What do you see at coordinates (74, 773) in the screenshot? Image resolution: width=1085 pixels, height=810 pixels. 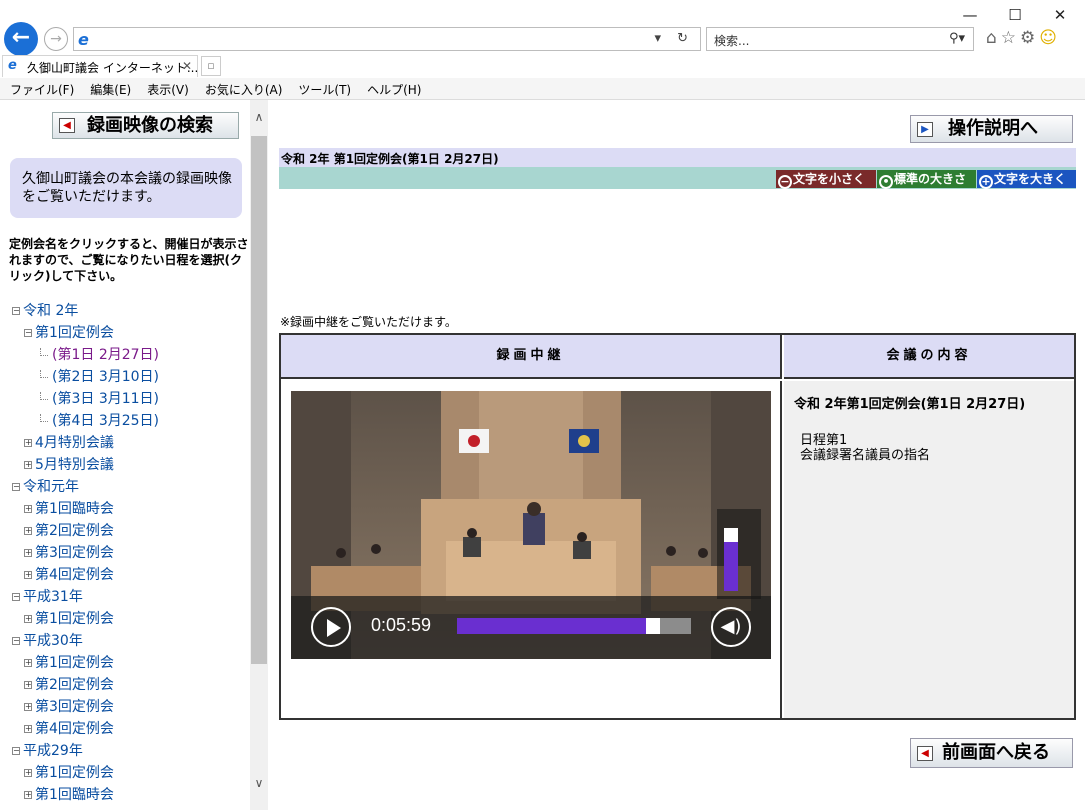 I see `tree-item-label: 第1回定例会` at bounding box center [74, 773].